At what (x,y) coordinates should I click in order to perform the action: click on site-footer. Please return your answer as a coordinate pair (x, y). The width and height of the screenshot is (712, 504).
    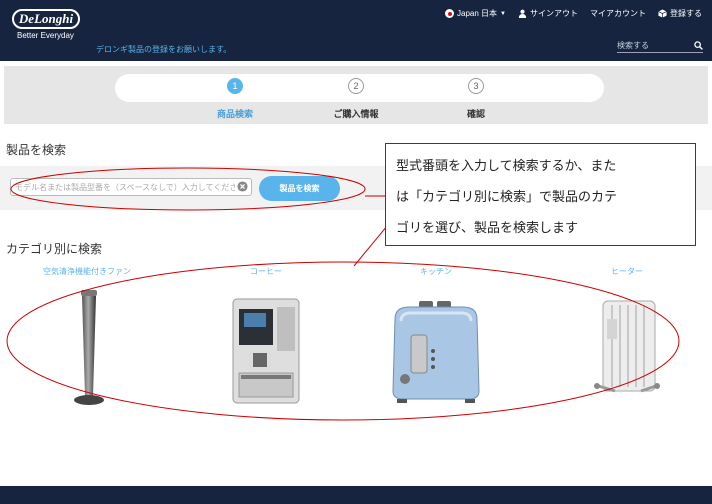
    Looking at the image, I should click on (356, 495).